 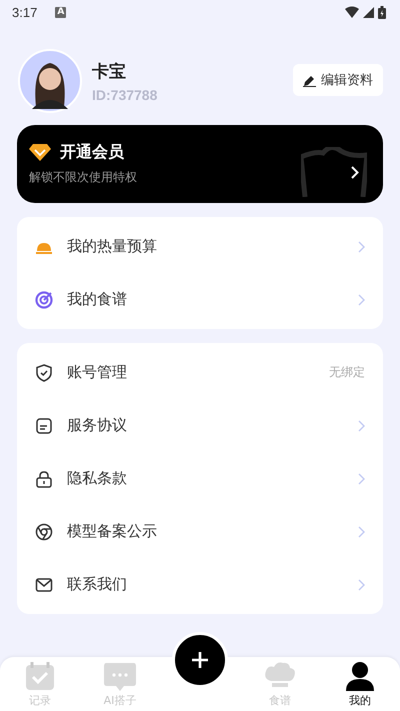 What do you see at coordinates (44, 425) in the screenshot?
I see `document-icon` at bounding box center [44, 425].